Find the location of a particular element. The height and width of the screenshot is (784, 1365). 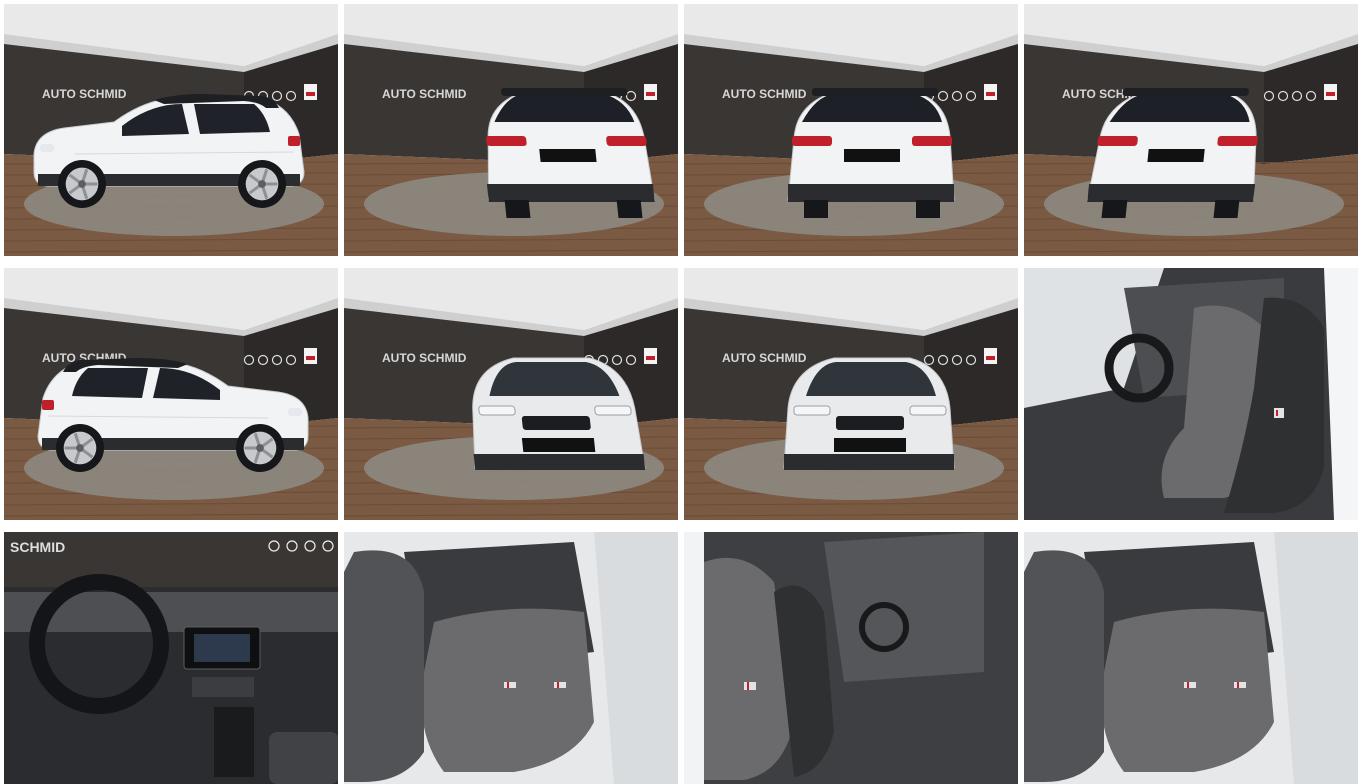

photo-thumbnail-interior-front-seats-from-left is located at coordinates (851, 658).